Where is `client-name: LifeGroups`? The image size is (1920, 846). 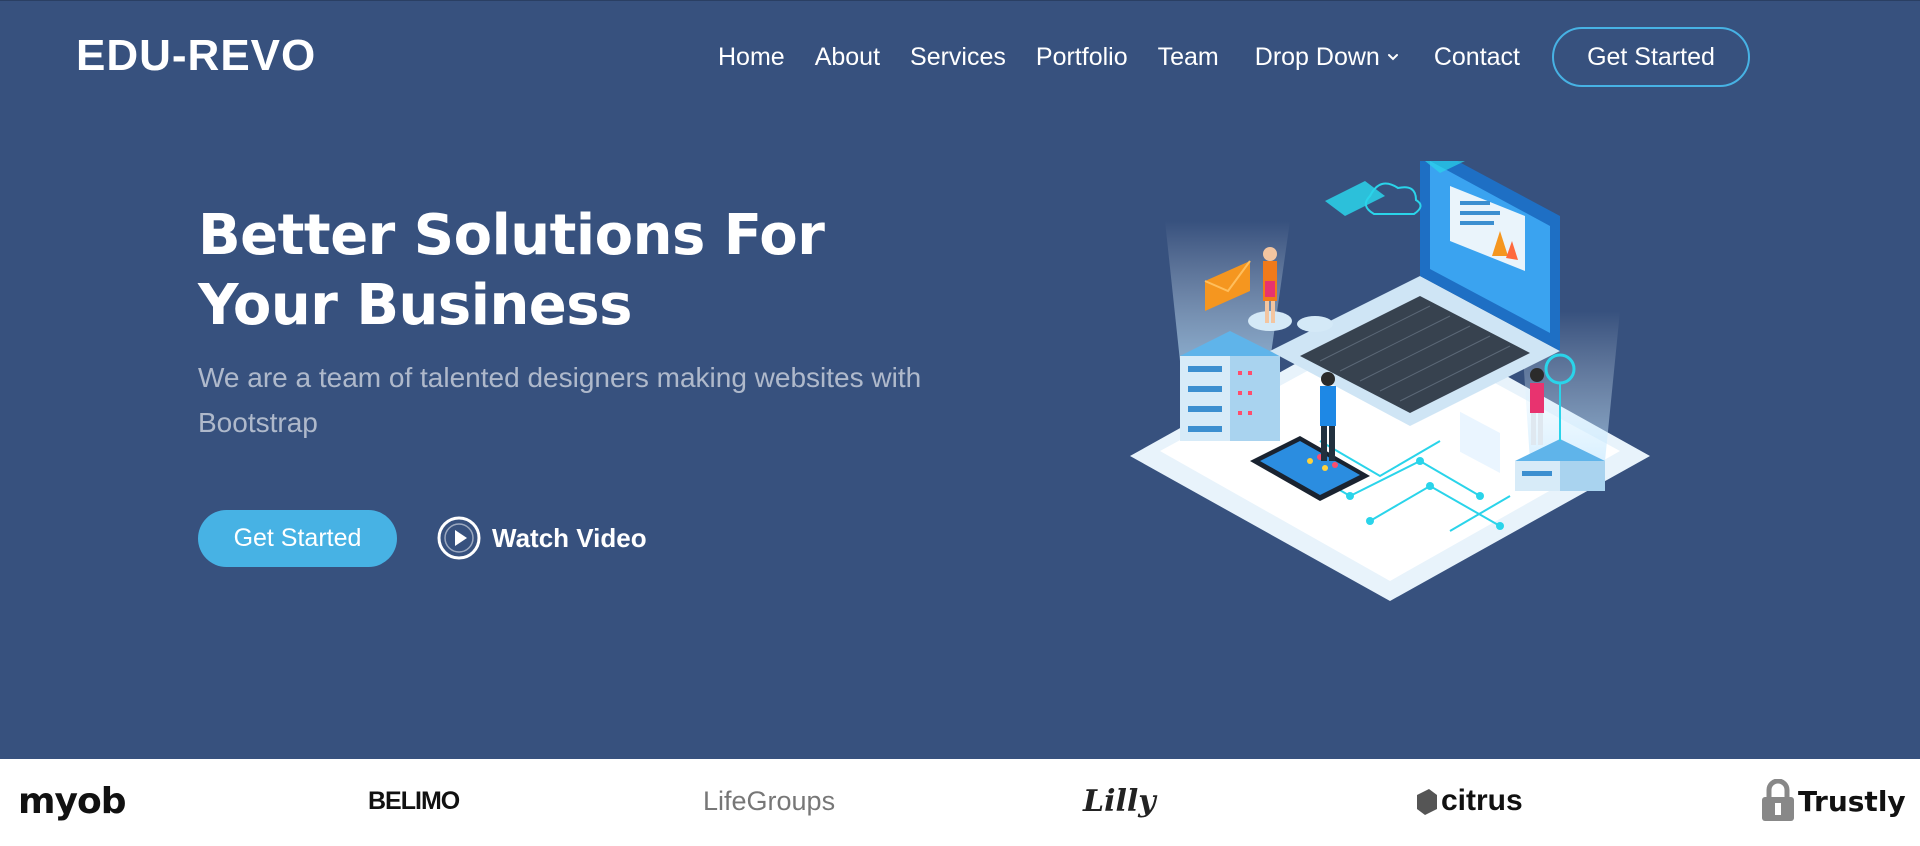 client-name: LifeGroups is located at coordinates (769, 800).